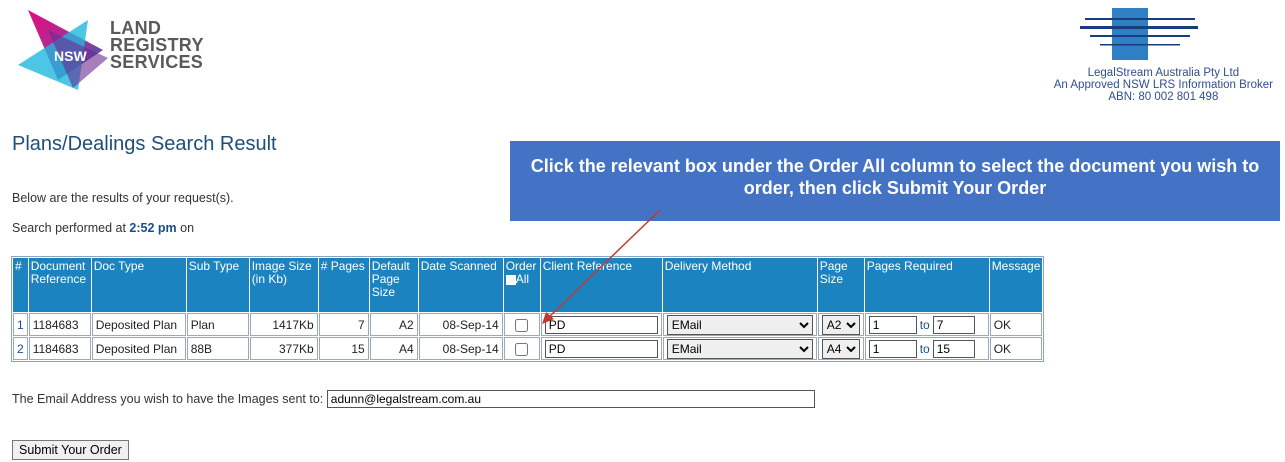 Image resolution: width=1285 pixels, height=462 pixels. What do you see at coordinates (1016, 285) in the screenshot?
I see `col-message: Message` at bounding box center [1016, 285].